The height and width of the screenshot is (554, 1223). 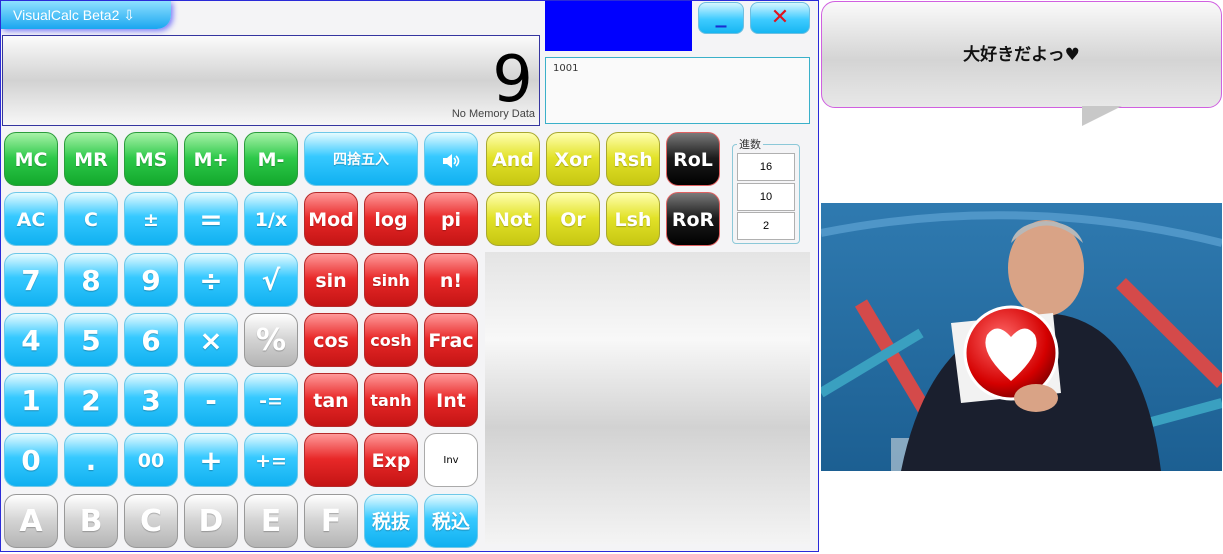 What do you see at coordinates (271, 219) in the screenshot?
I see `reciprocal-button: 1/x` at bounding box center [271, 219].